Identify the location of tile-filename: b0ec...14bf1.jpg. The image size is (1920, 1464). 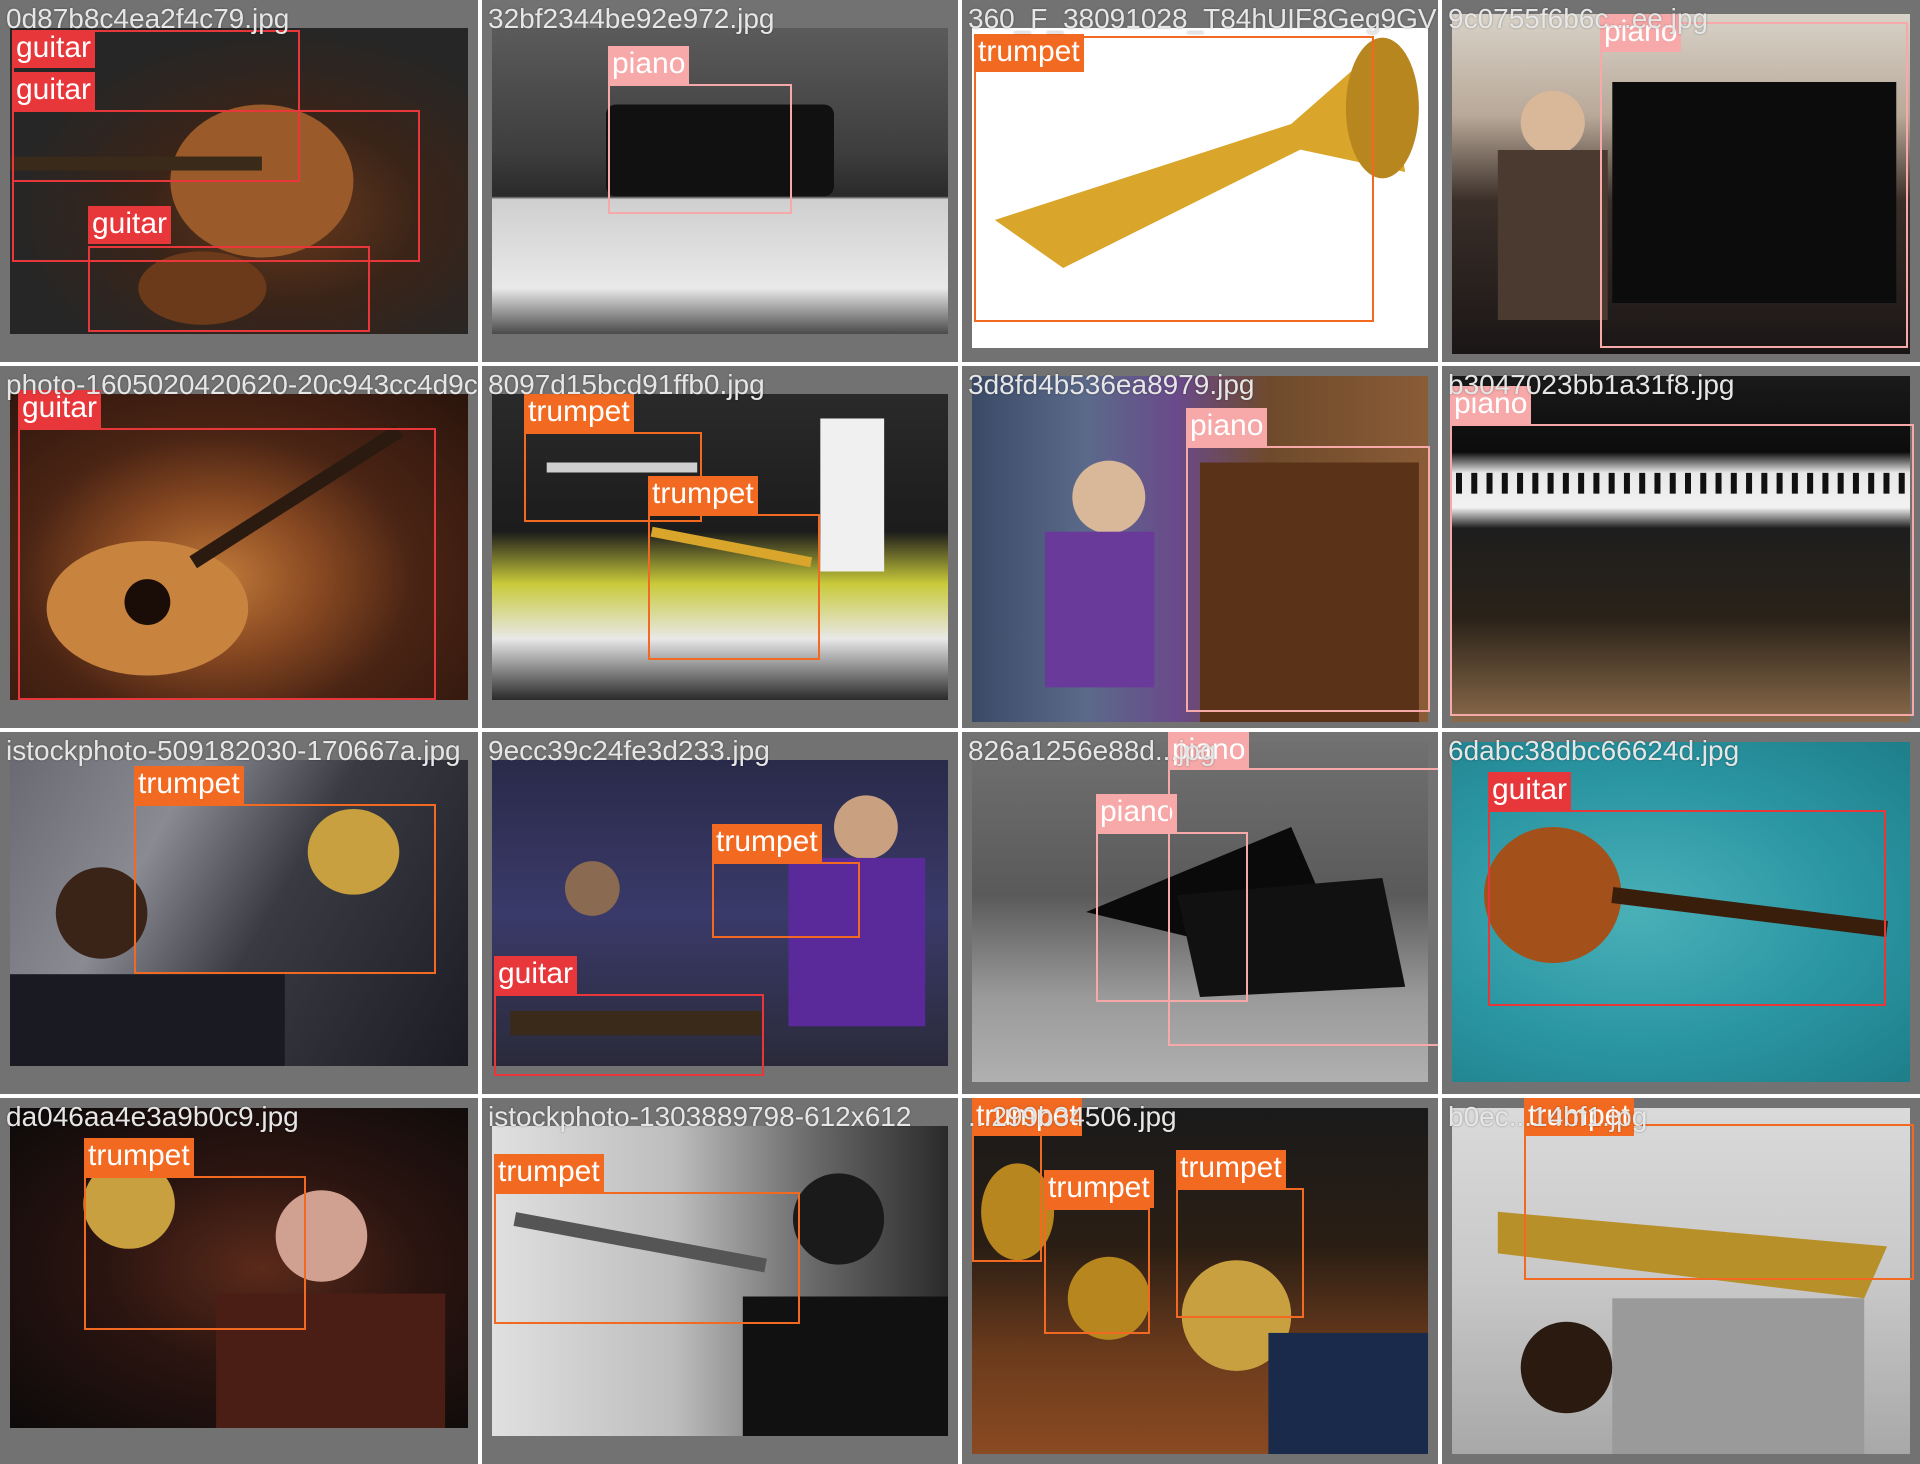
(1548, 1116).